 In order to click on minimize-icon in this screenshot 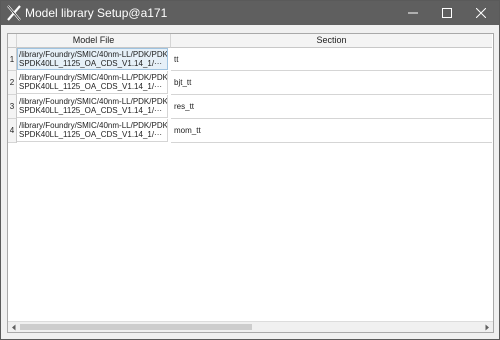, I will do `click(413, 13)`.